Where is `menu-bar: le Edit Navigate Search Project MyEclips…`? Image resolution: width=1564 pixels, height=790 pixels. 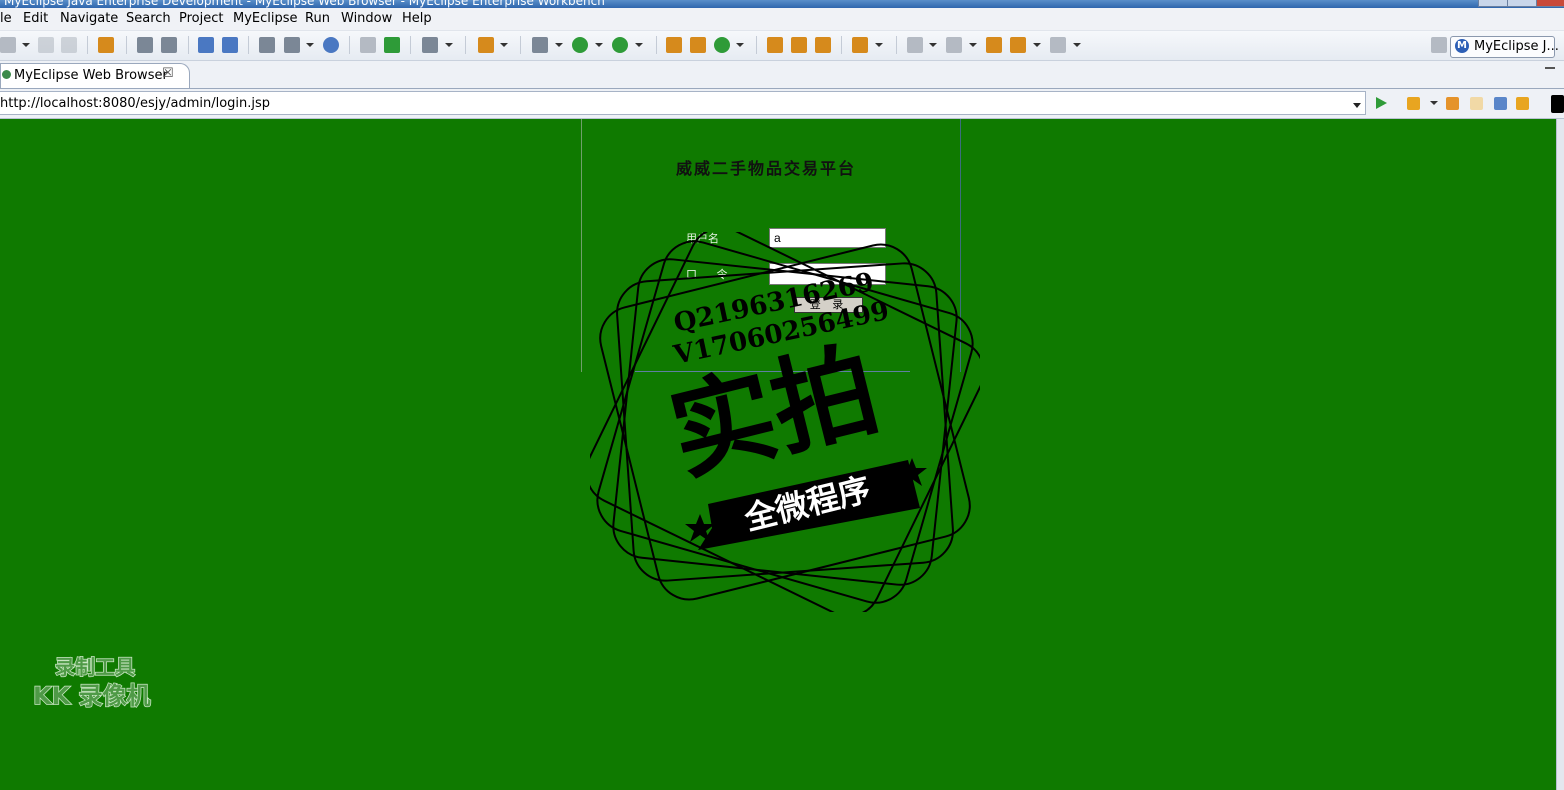 menu-bar: le Edit Navigate Search Project MyEclips… is located at coordinates (782, 19).